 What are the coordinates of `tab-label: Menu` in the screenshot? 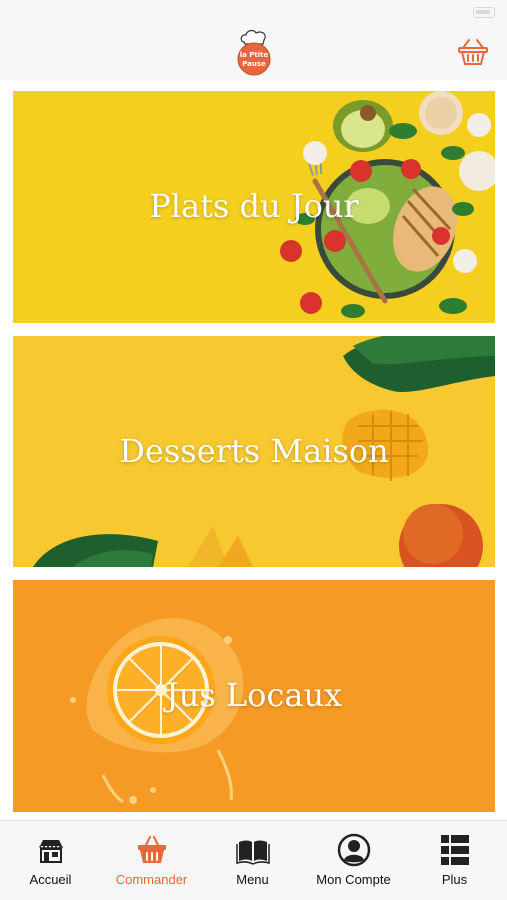 It's located at (252, 879).